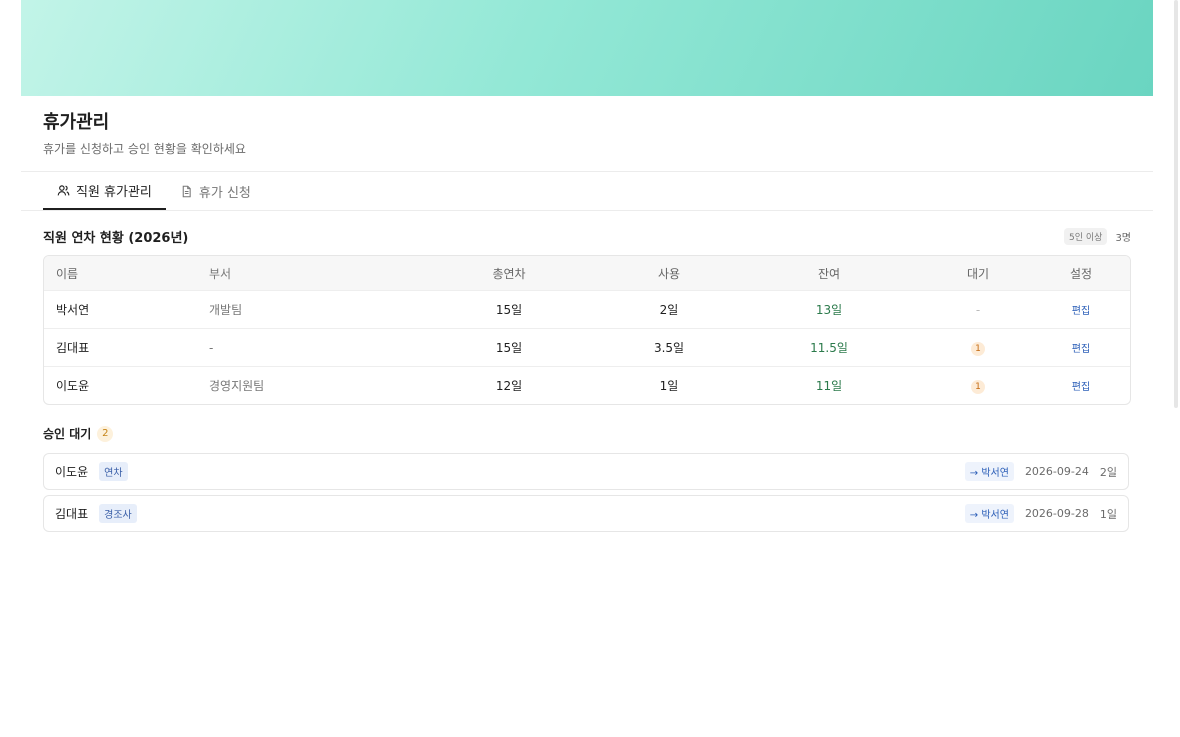 Image resolution: width=1180 pixels, height=737 pixels. Describe the element at coordinates (220, 273) in the screenshot. I see `column-header-dept: 부서` at that location.